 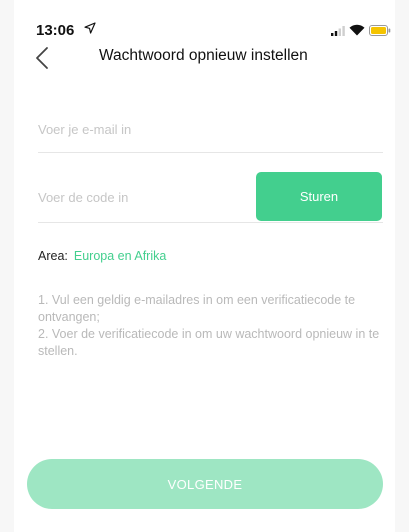 I want to click on chevron-left-icon, so click(x=42, y=58).